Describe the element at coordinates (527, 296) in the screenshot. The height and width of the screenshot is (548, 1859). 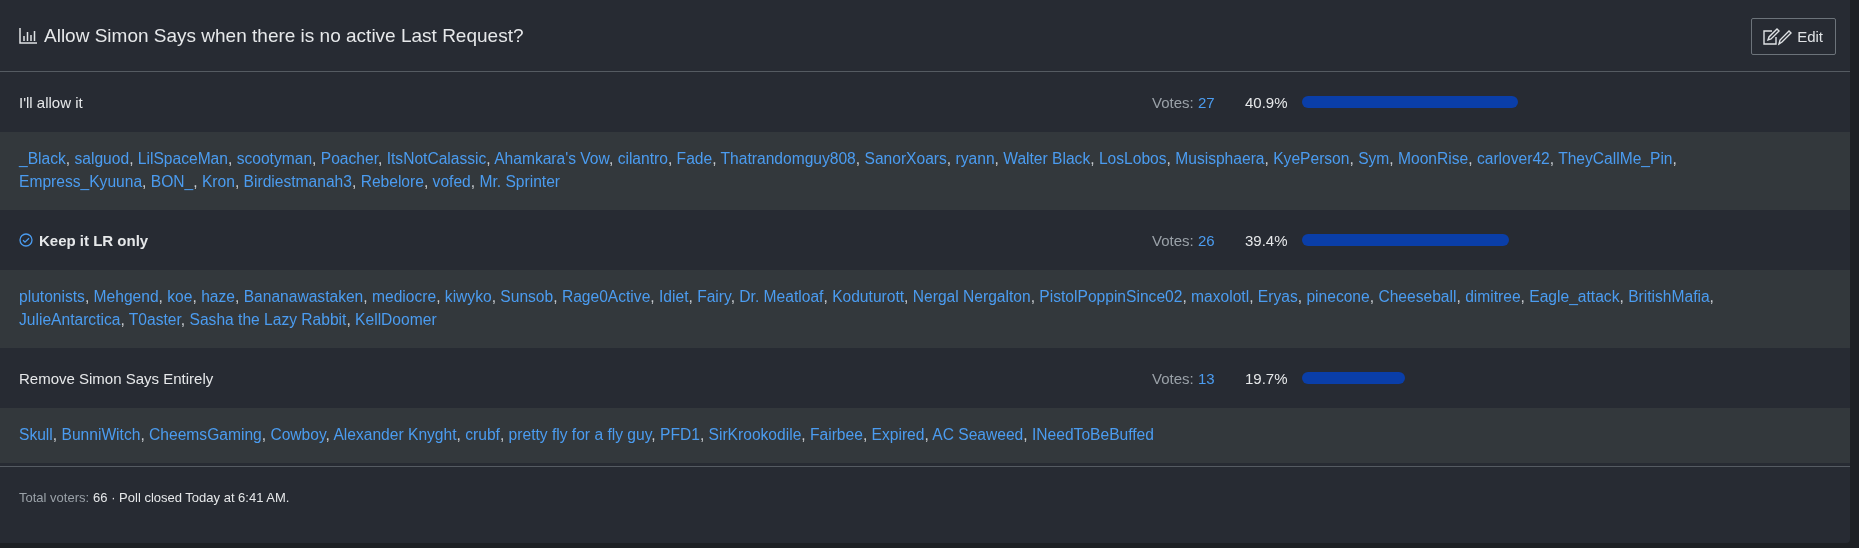
I see `voter-link: Sunsob` at that location.